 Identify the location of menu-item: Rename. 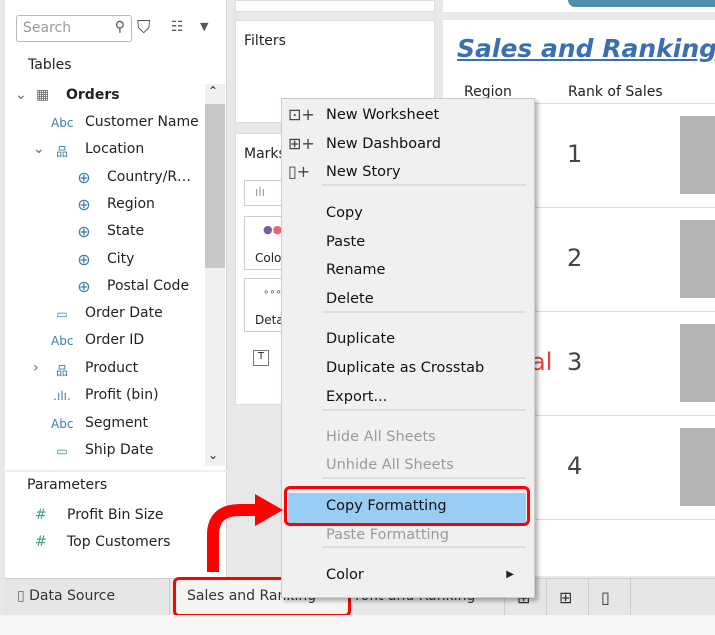
(355, 270).